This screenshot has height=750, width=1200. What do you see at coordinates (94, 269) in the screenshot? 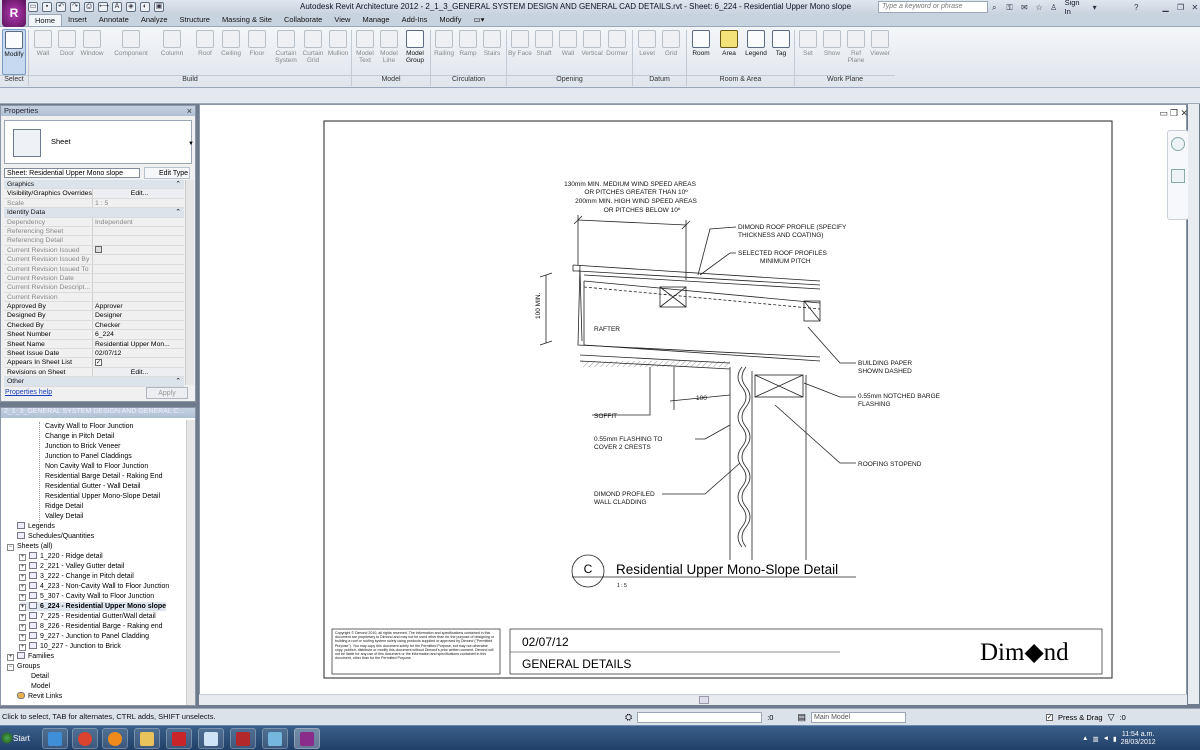
I see `property-row: Current Revision Issued To` at bounding box center [94, 269].